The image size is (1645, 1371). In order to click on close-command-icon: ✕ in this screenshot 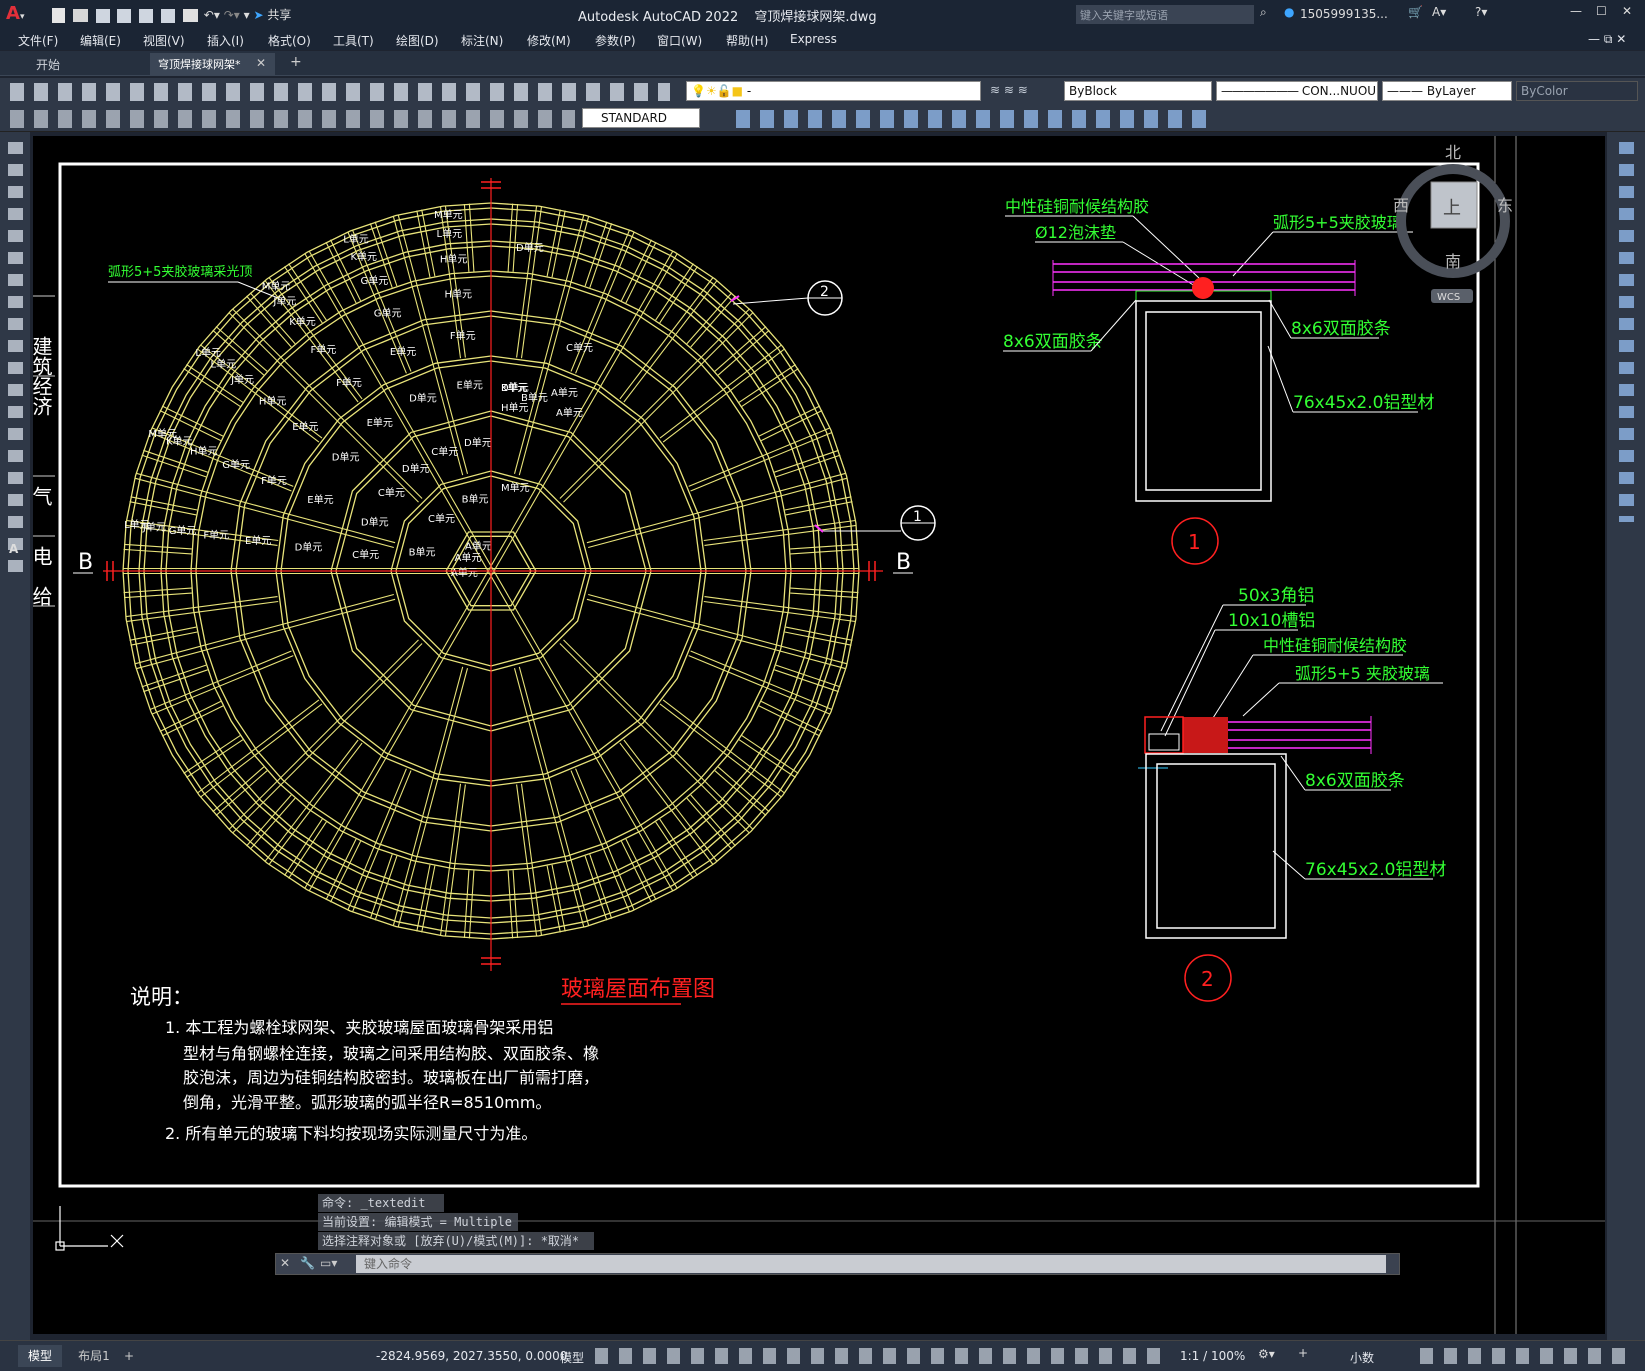, I will do `click(285, 1263)`.